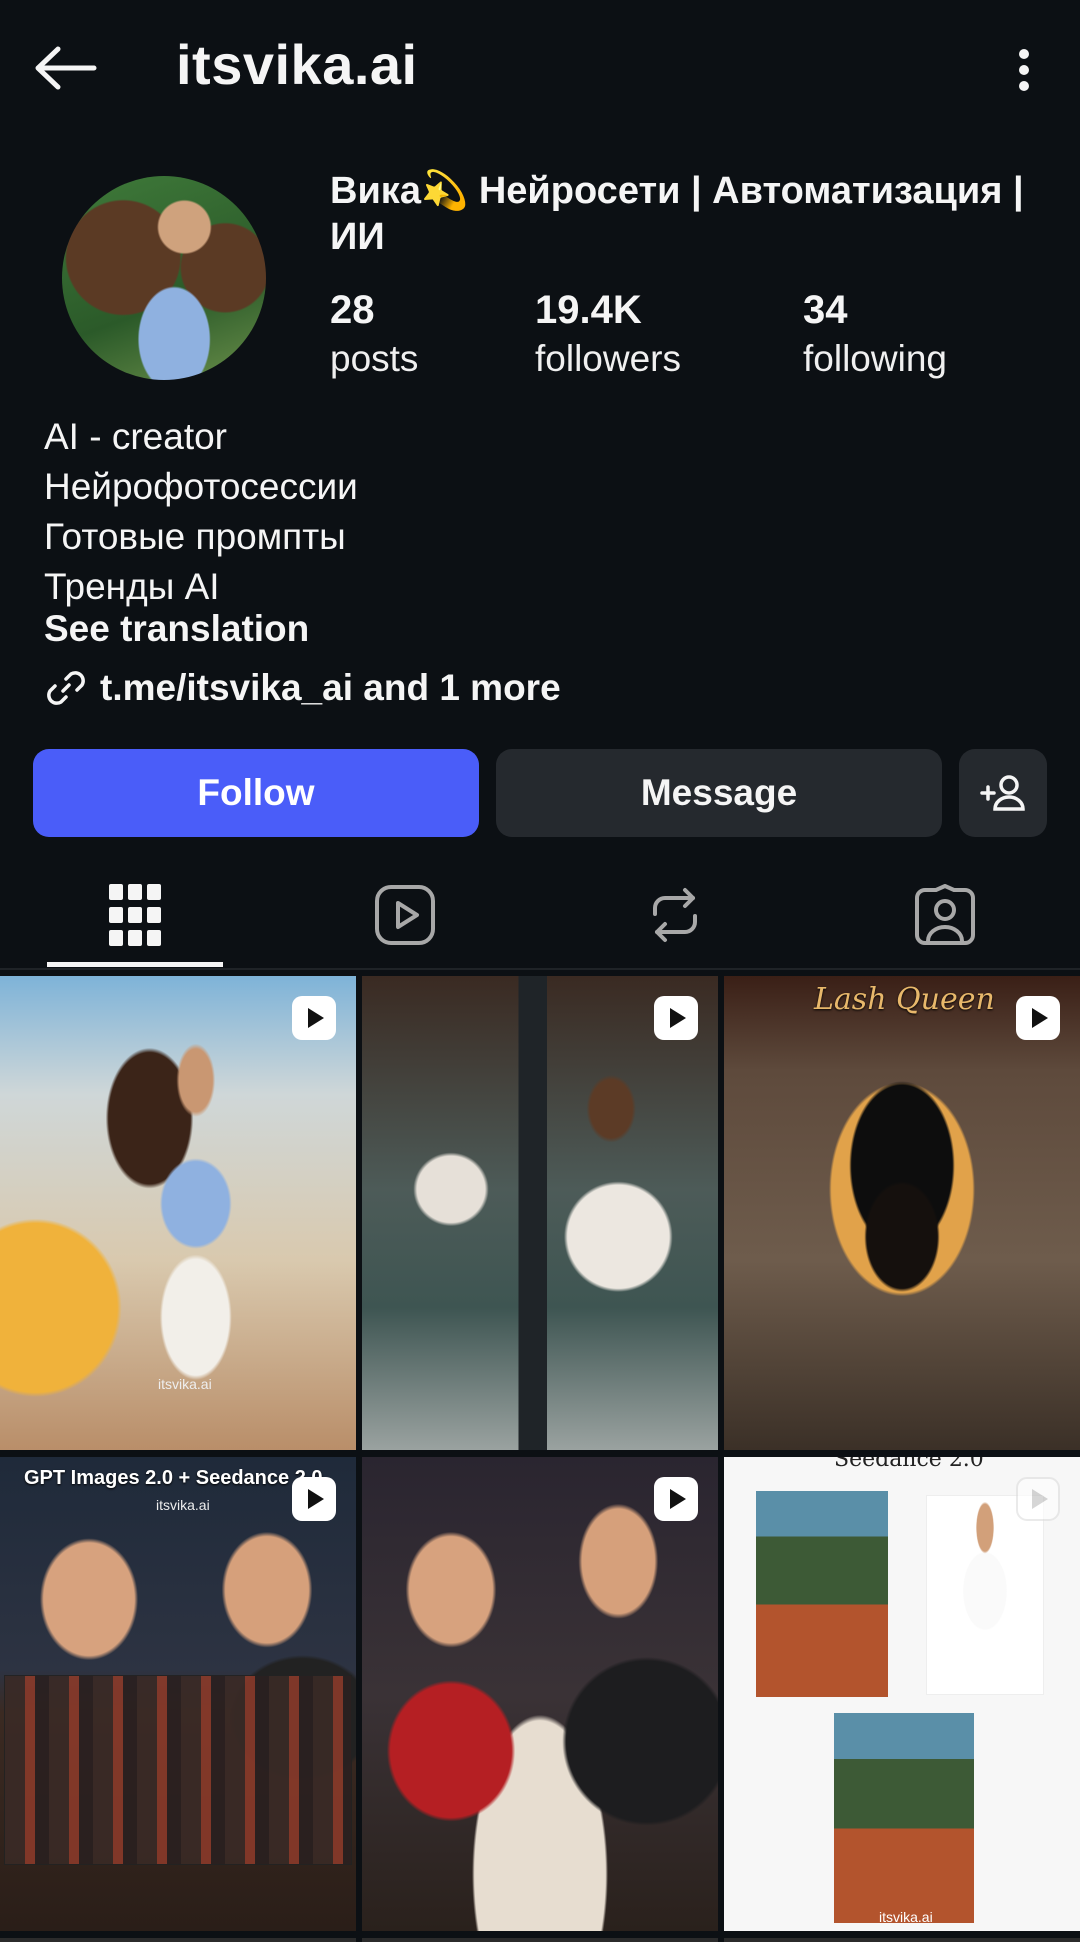  Describe the element at coordinates (608, 358) in the screenshot. I see `followers-label: followers` at that location.